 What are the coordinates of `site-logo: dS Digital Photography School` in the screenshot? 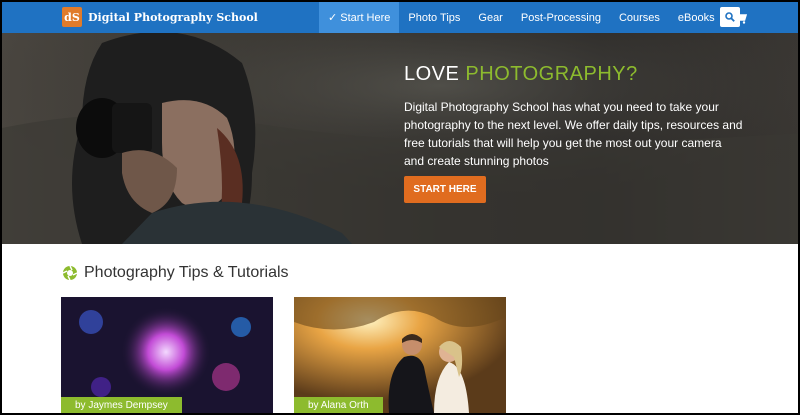 It's located at (160, 17).